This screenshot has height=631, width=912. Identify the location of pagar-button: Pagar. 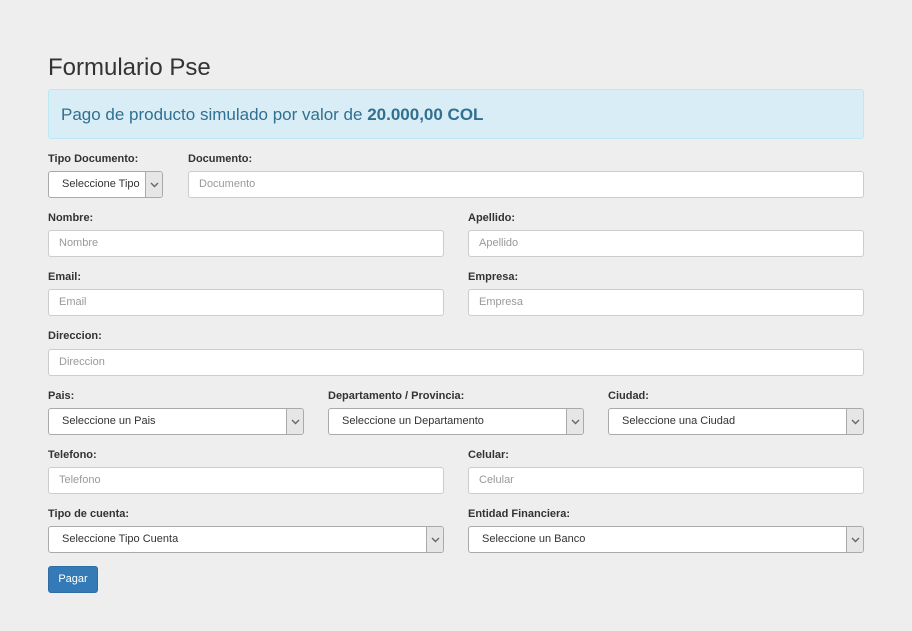
(73, 579).